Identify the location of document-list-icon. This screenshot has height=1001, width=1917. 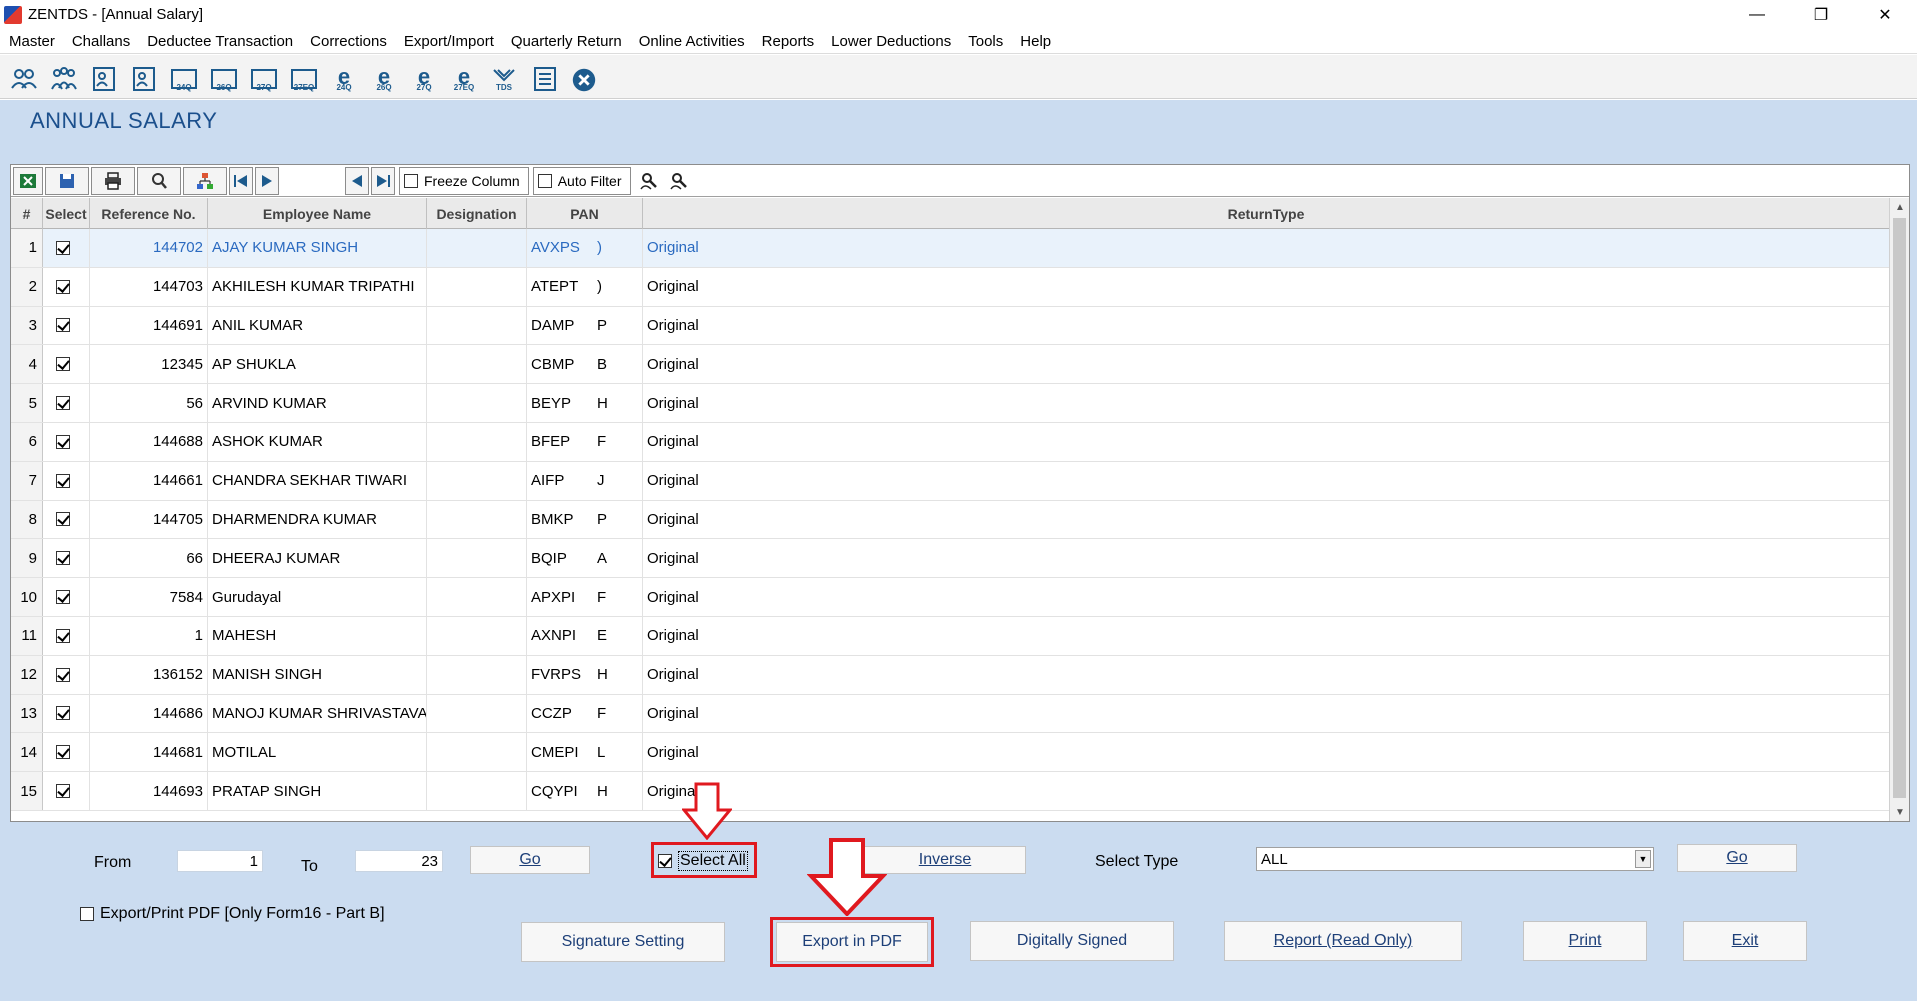
(544, 77).